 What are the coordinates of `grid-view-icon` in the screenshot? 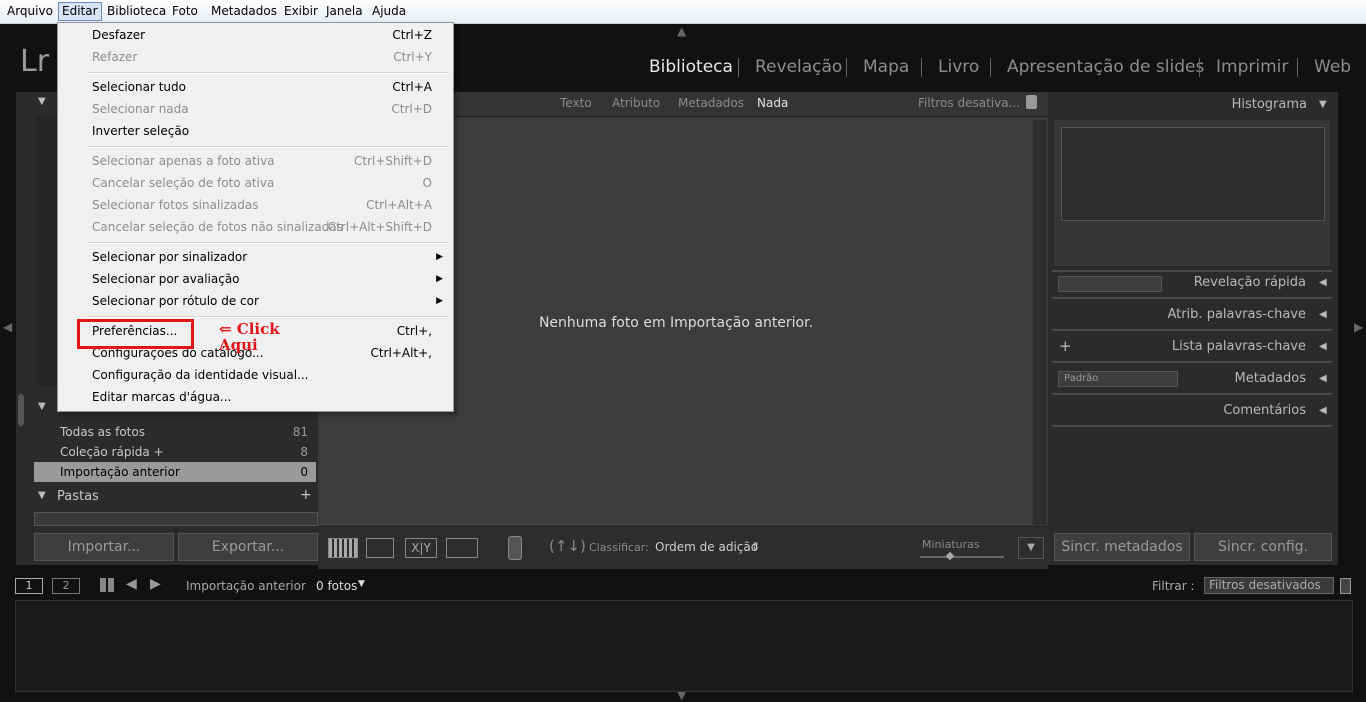 It's located at (343, 548).